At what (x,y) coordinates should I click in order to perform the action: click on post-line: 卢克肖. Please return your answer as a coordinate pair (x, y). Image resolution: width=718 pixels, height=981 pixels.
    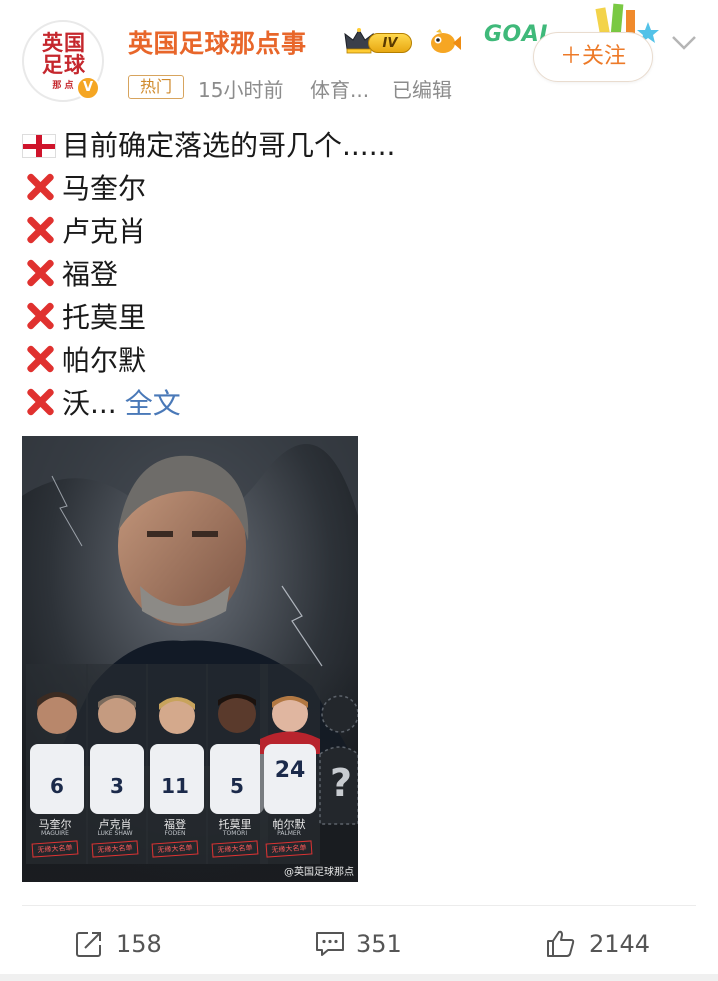
    Looking at the image, I should click on (362, 231).